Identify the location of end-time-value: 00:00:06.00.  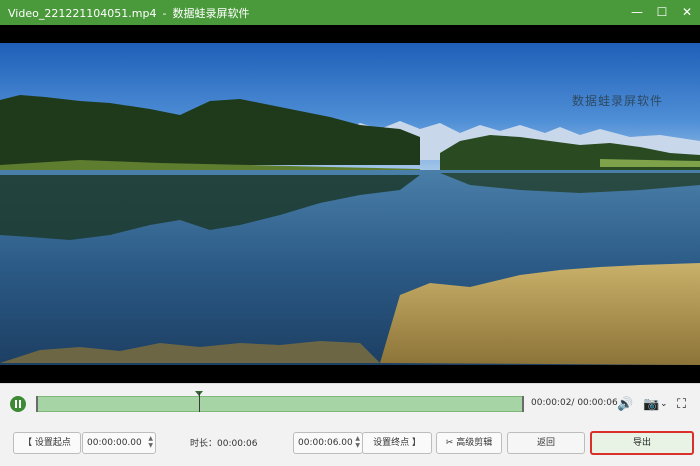
(325, 443).